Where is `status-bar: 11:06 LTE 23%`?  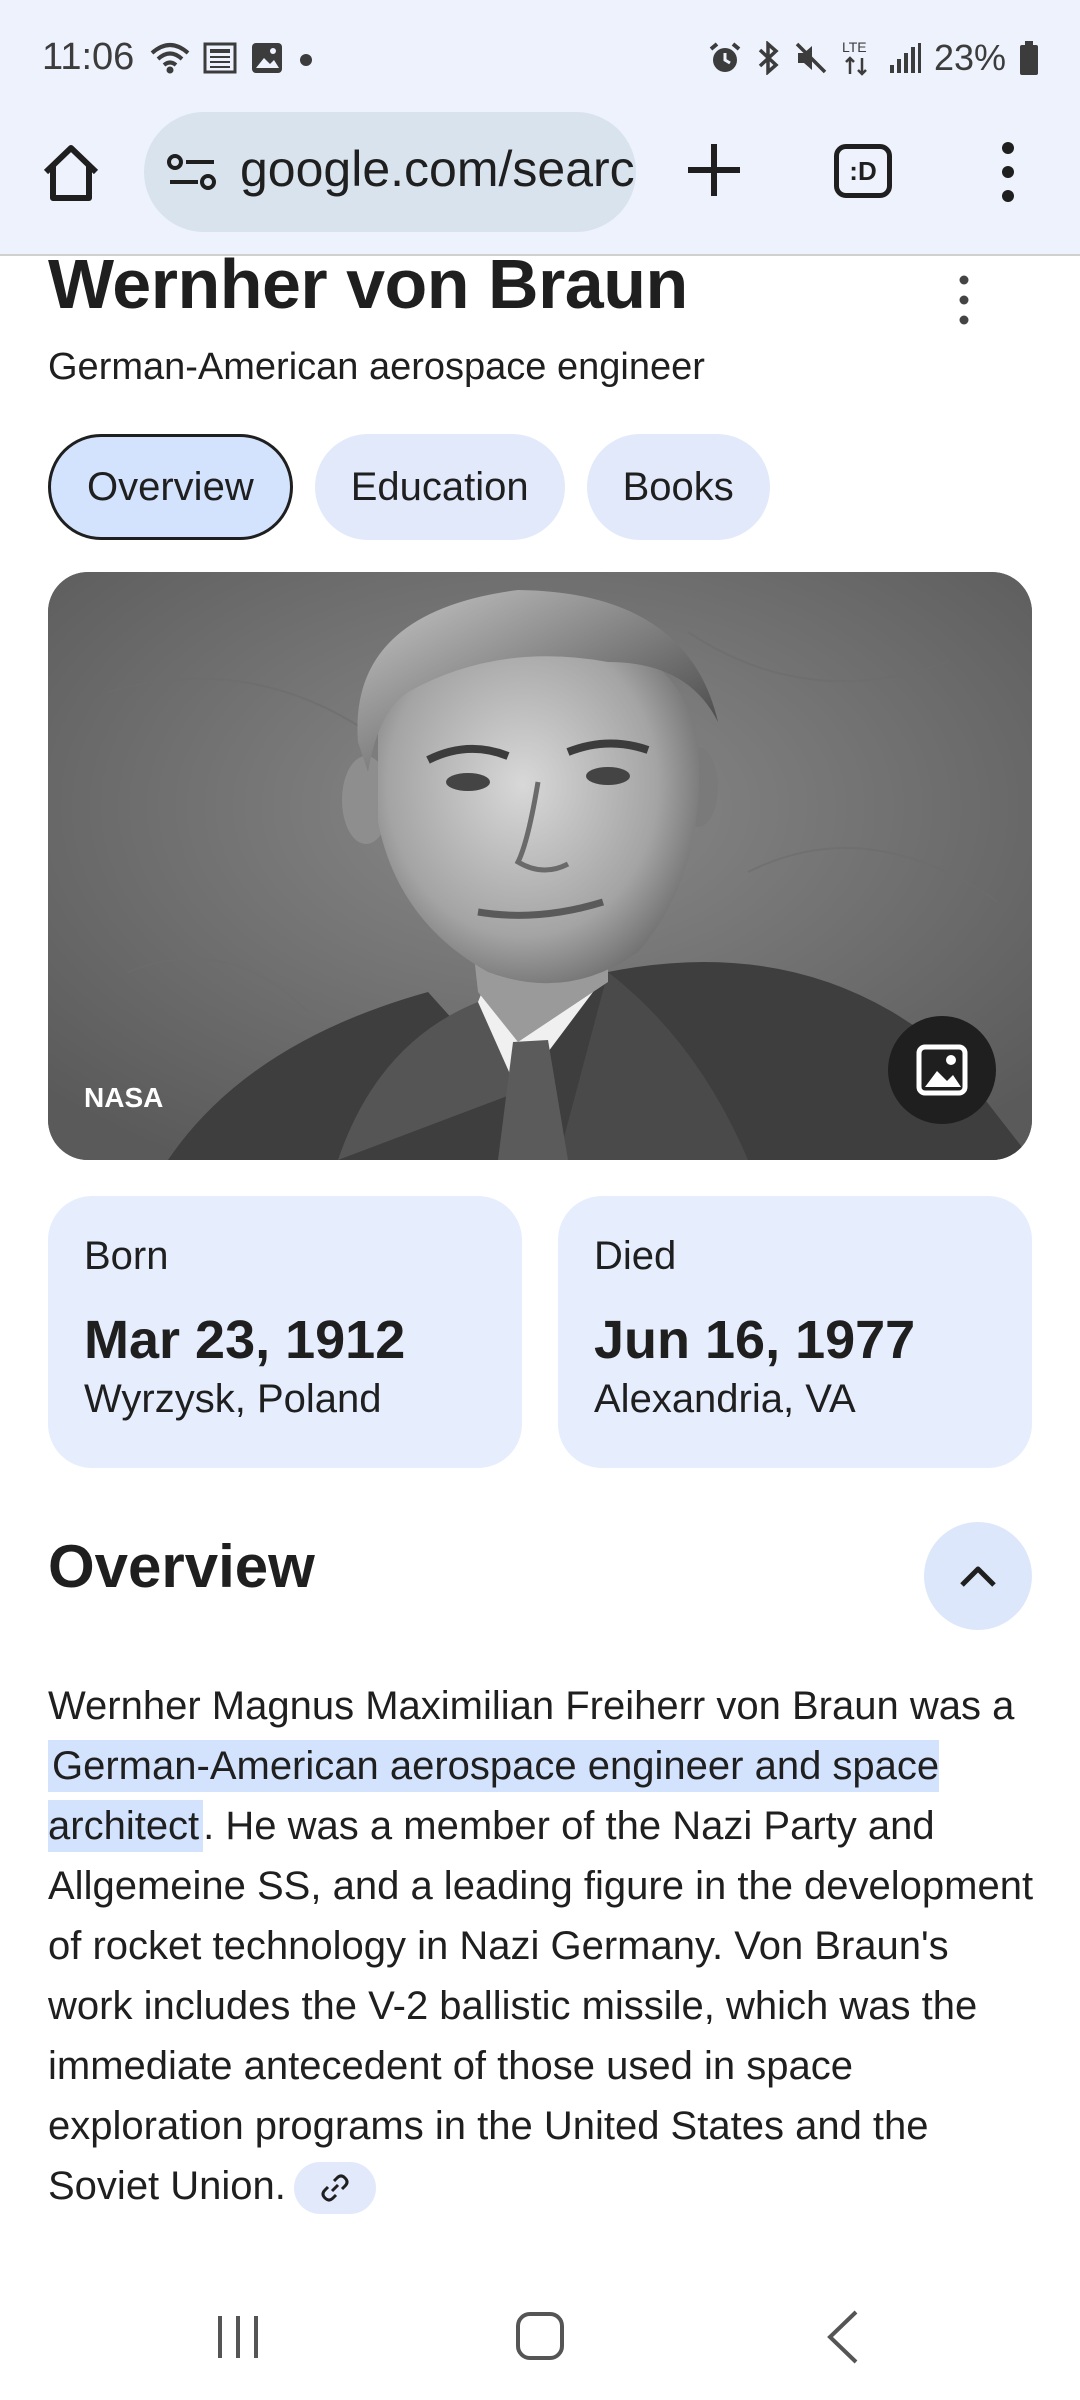
status-bar: 11:06 LTE 23% is located at coordinates (540, 60).